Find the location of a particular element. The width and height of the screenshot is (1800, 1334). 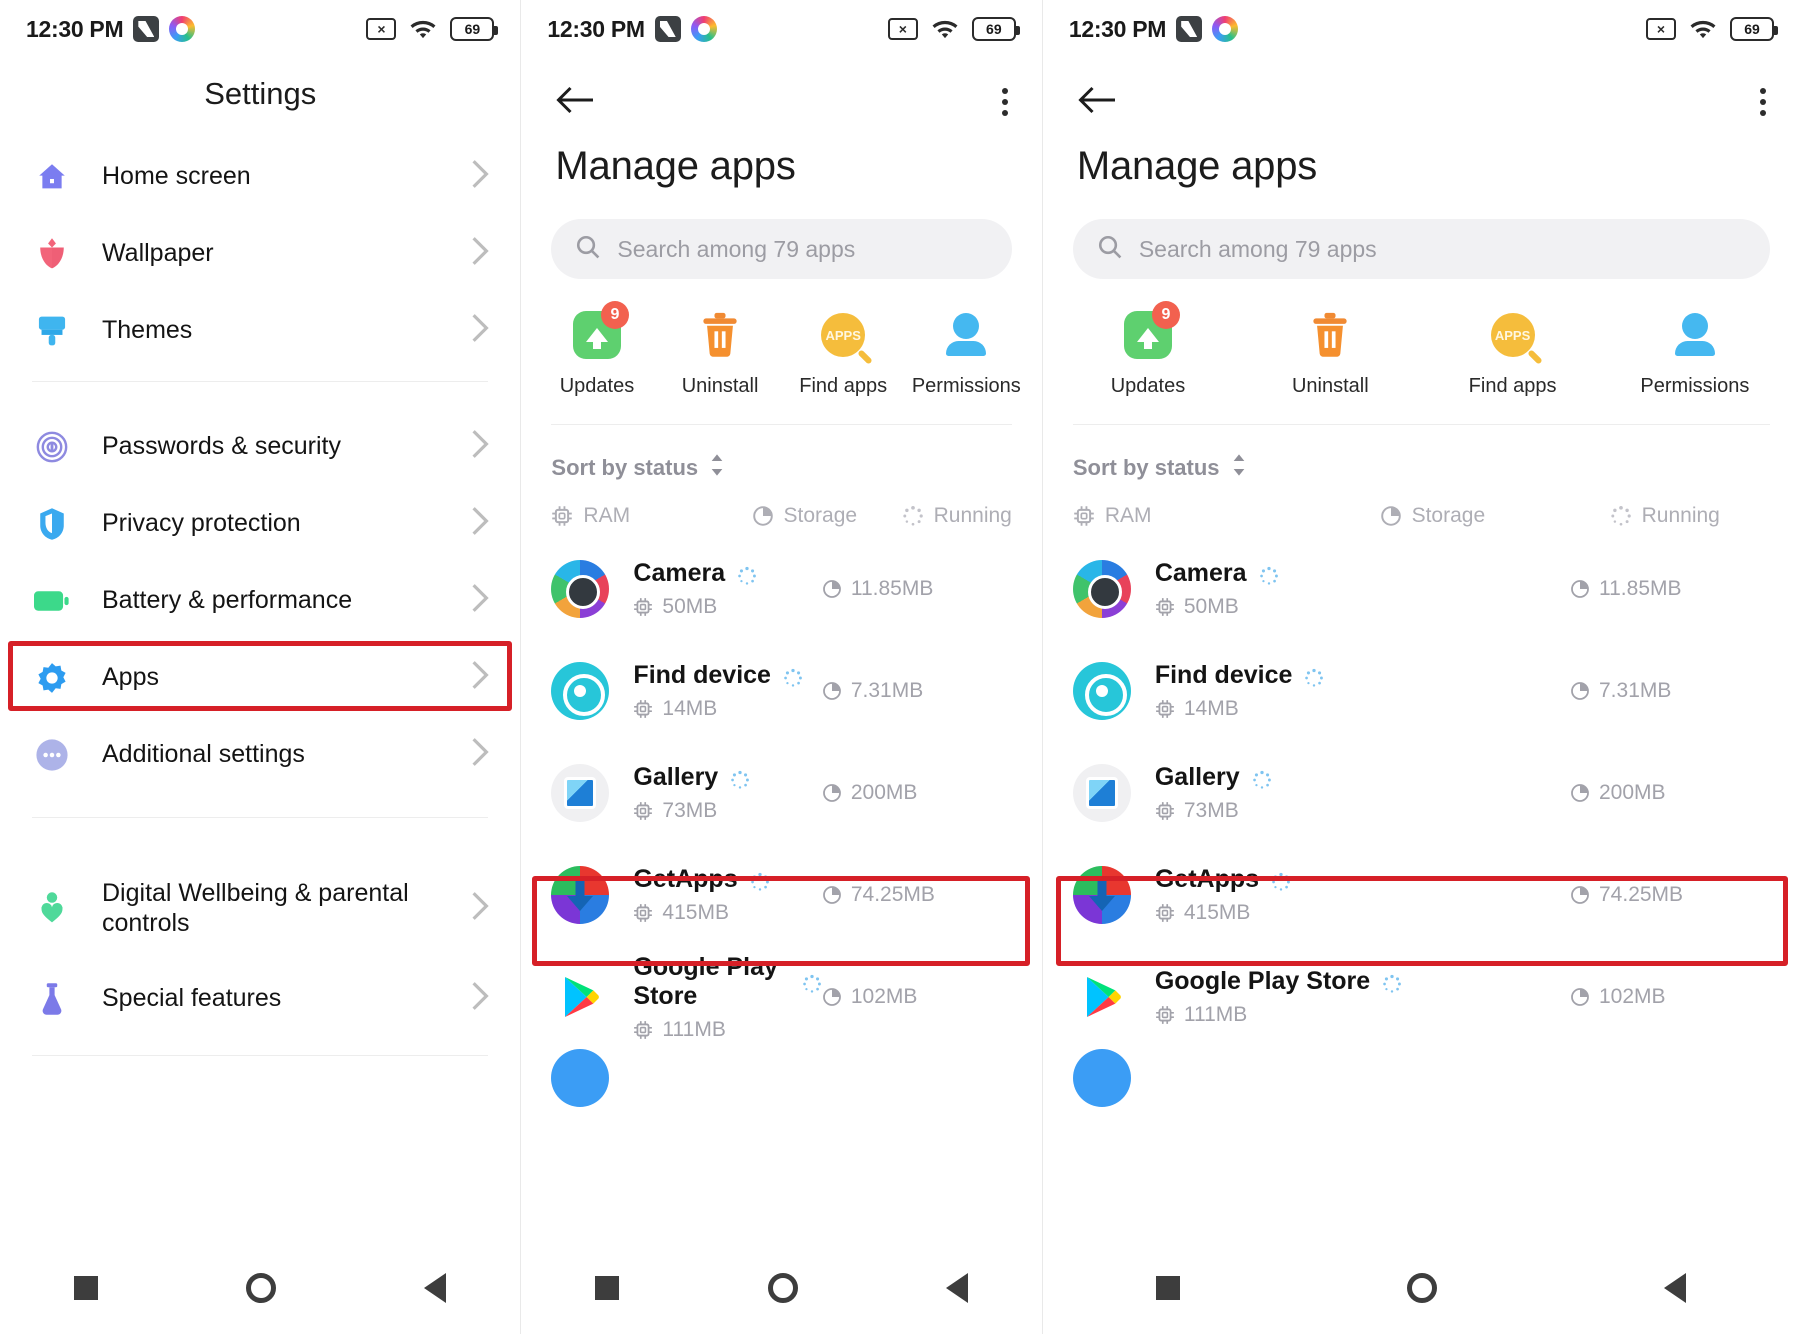

app-storage-group: 74.25MB is located at coordinates (1670, 895).